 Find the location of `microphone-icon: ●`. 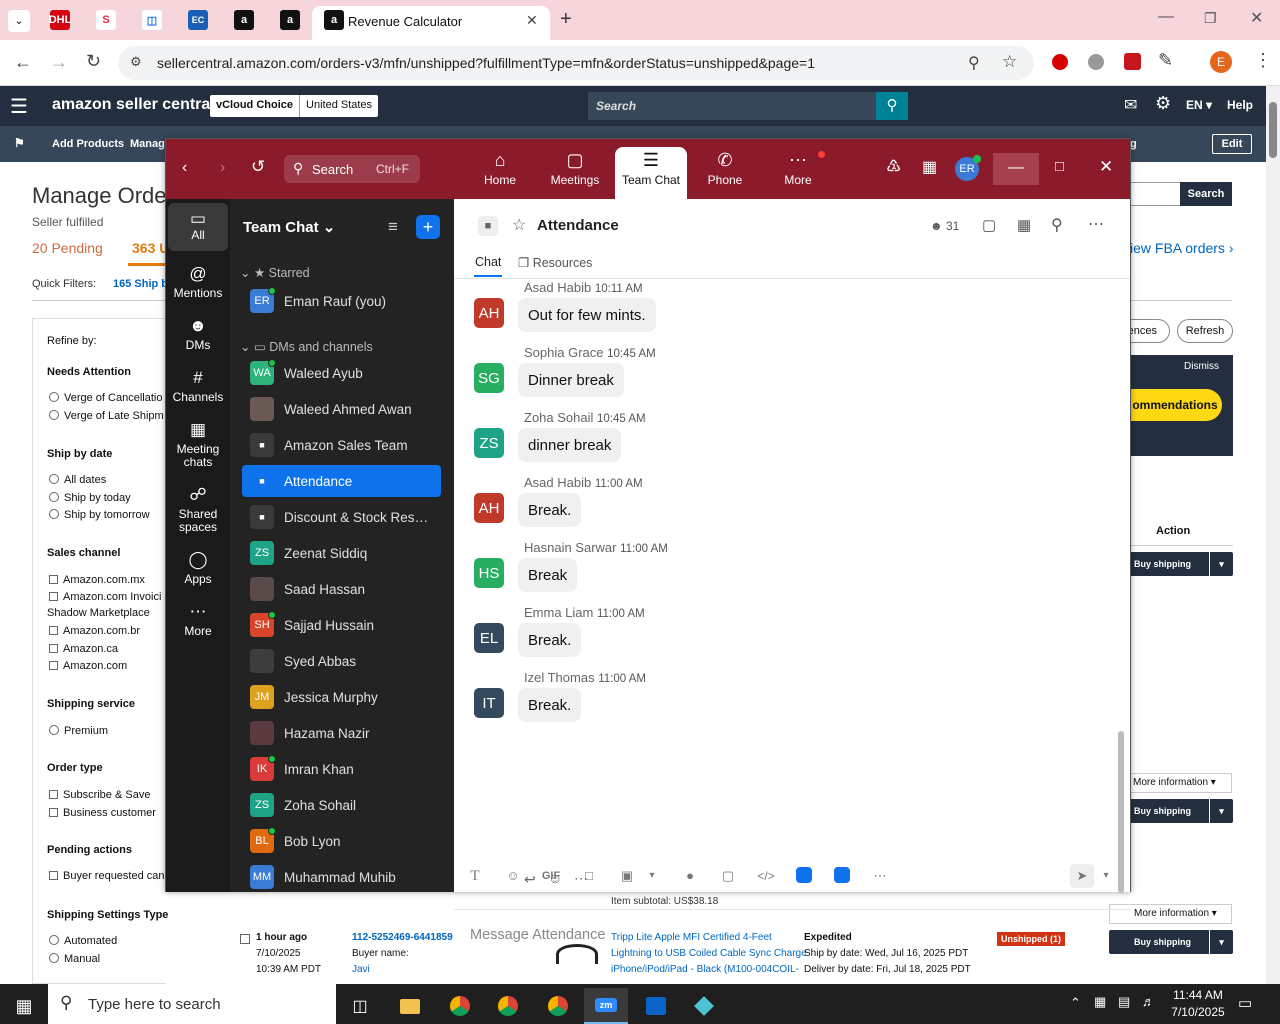

microphone-icon: ● is located at coordinates (690, 876).